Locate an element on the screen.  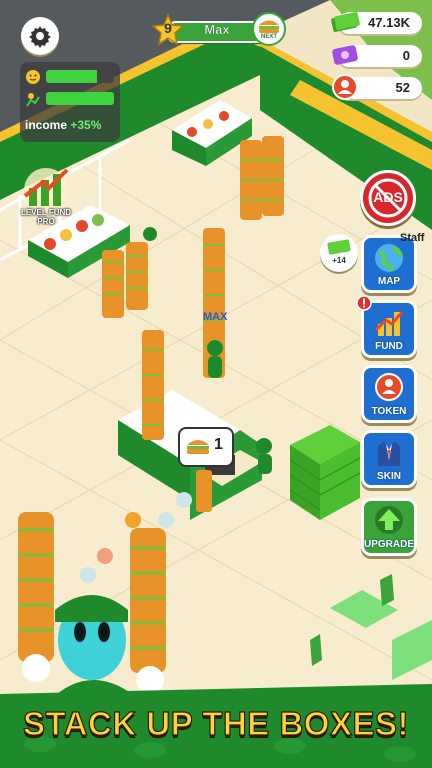
map-label: MAP is located at coordinates (389, 281).